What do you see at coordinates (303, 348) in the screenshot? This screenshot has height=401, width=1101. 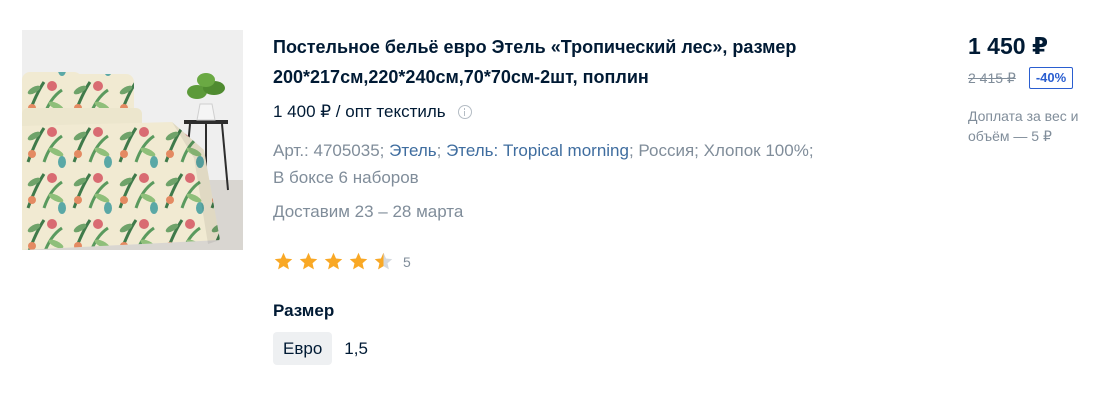 I see `size-option-euro: Евро` at bounding box center [303, 348].